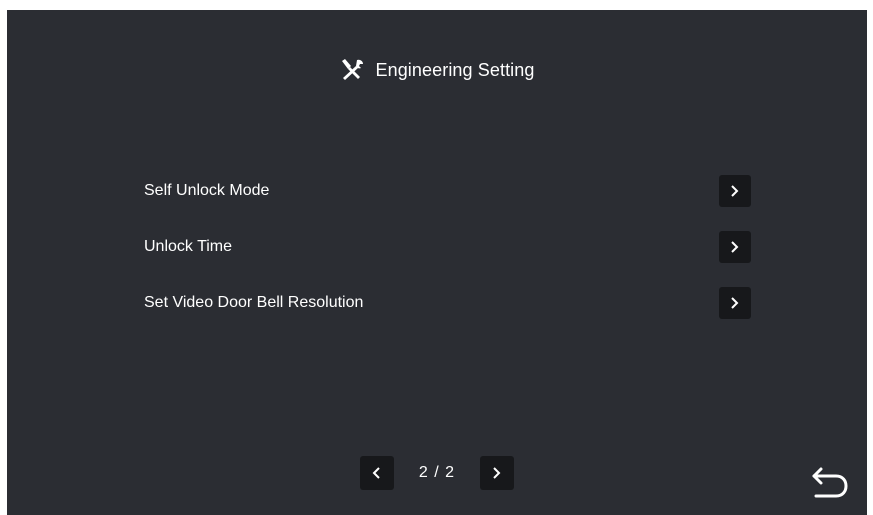 Image resolution: width=873 pixels, height=515 pixels. I want to click on back-button, so click(829, 483).